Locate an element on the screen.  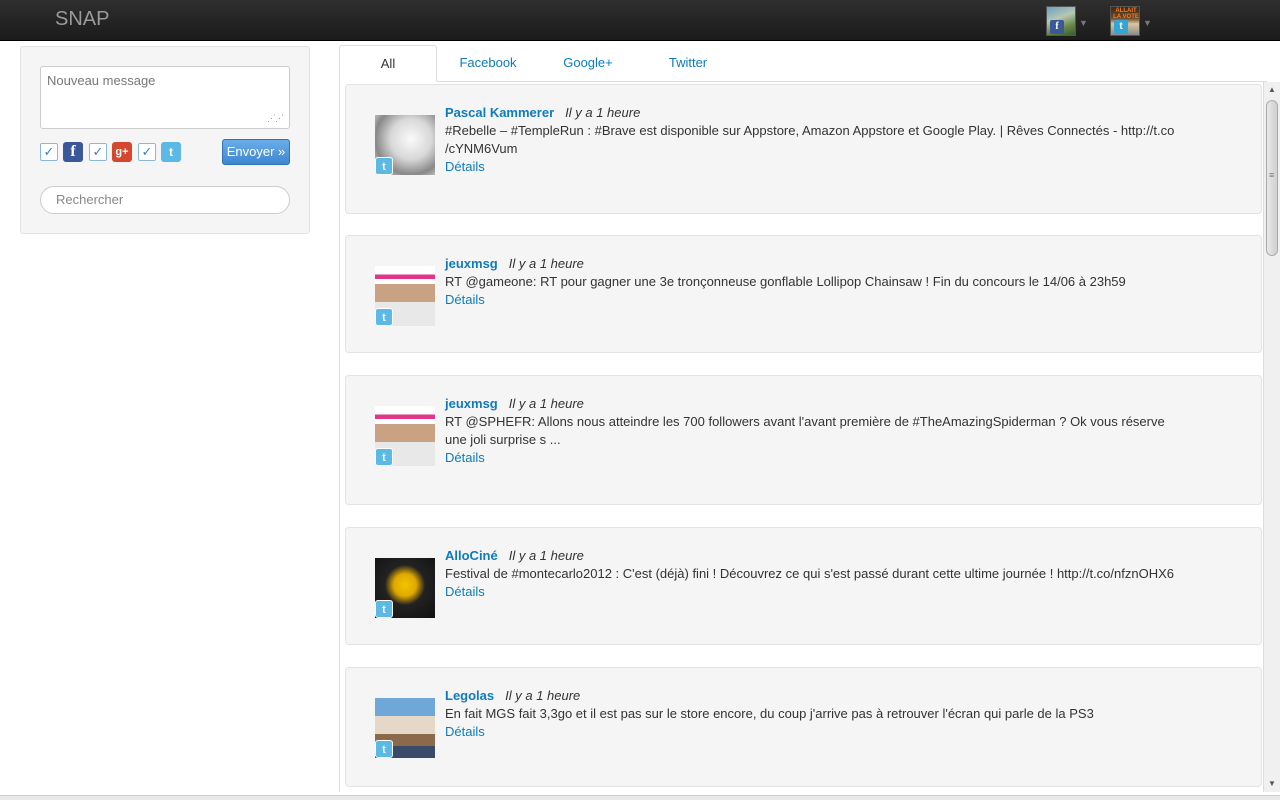
scroll-down-arrow-icon: ▼ is located at coordinates (1272, 784).